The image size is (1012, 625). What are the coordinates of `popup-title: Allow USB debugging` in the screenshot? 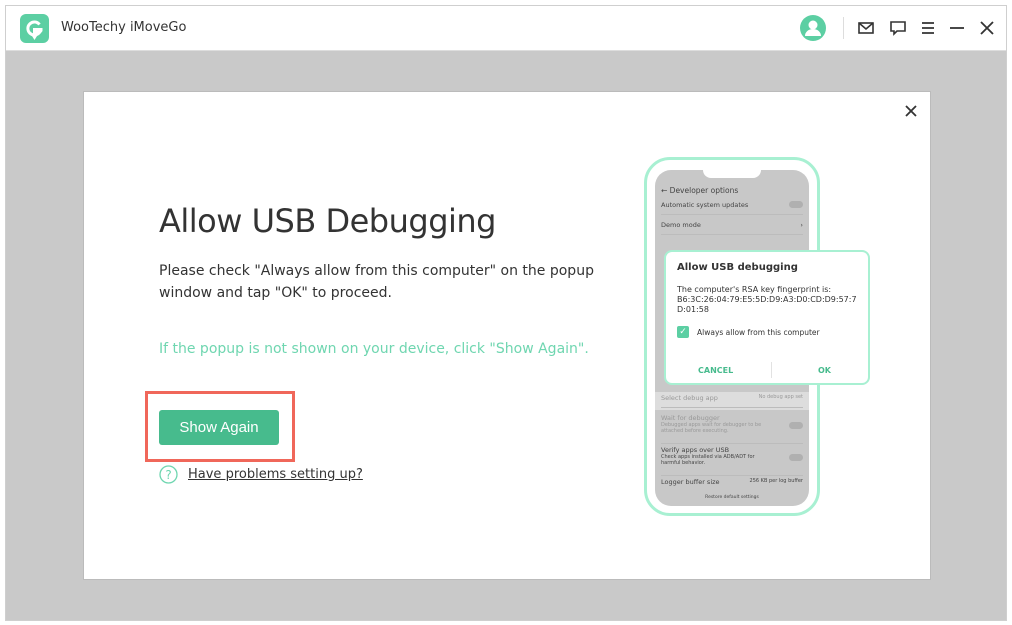 It's located at (737, 267).